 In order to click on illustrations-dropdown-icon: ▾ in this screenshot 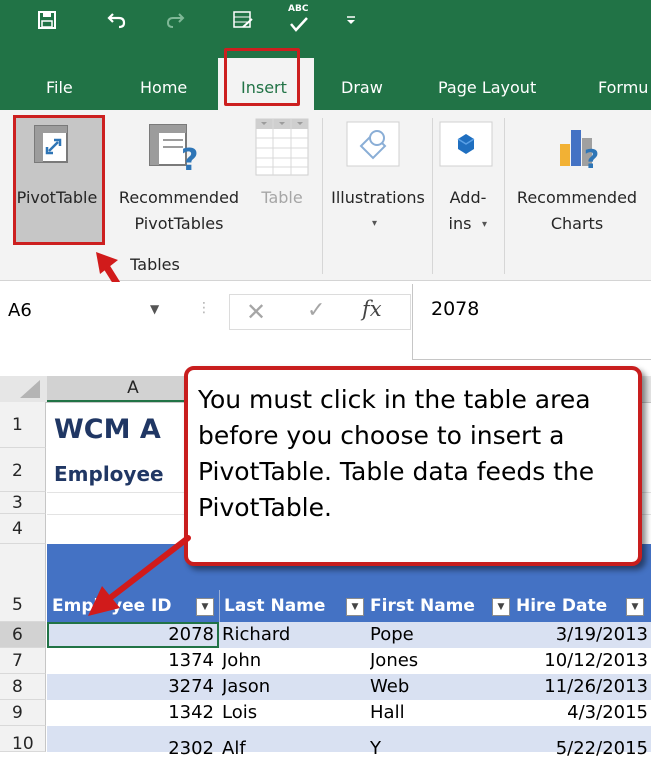, I will do `click(375, 223)`.